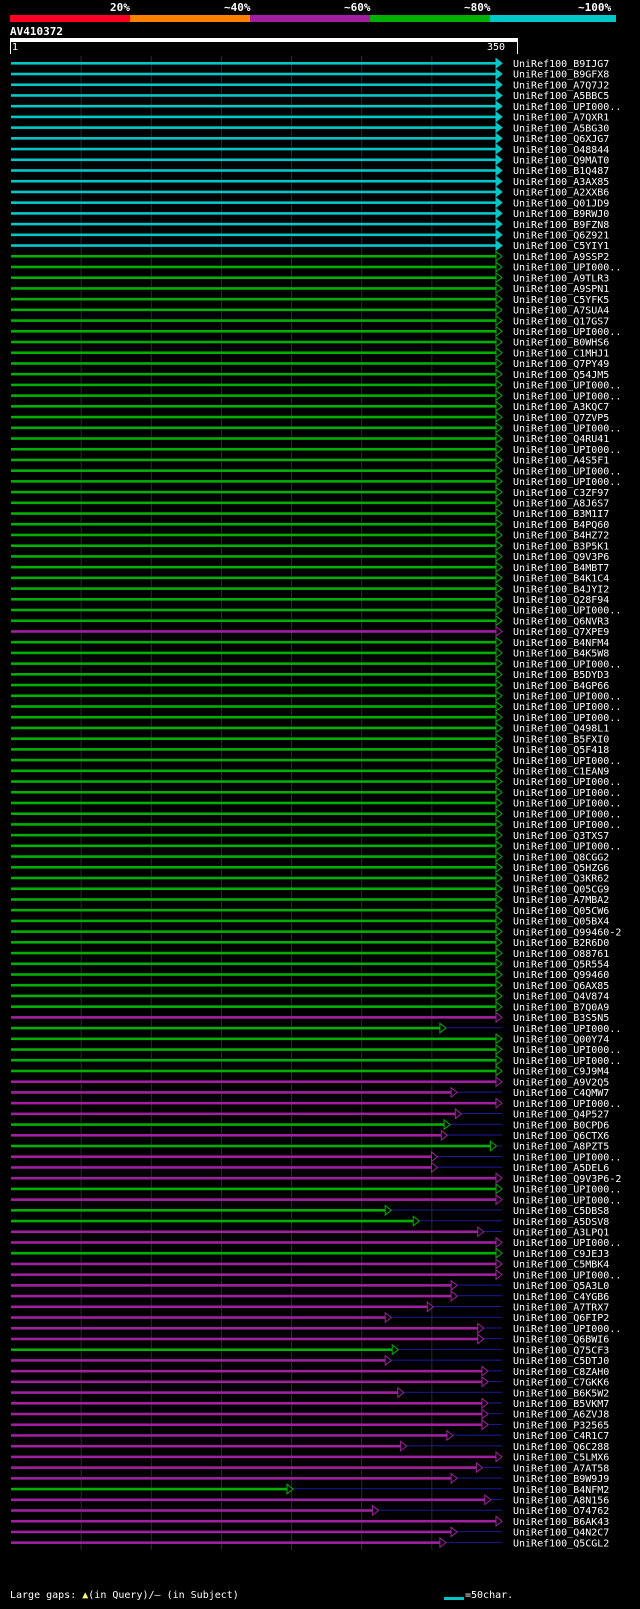 This screenshot has width=640, height=1609. What do you see at coordinates (561, 461) in the screenshot?
I see `hit-label: UniRef100_A4S5F1` at bounding box center [561, 461].